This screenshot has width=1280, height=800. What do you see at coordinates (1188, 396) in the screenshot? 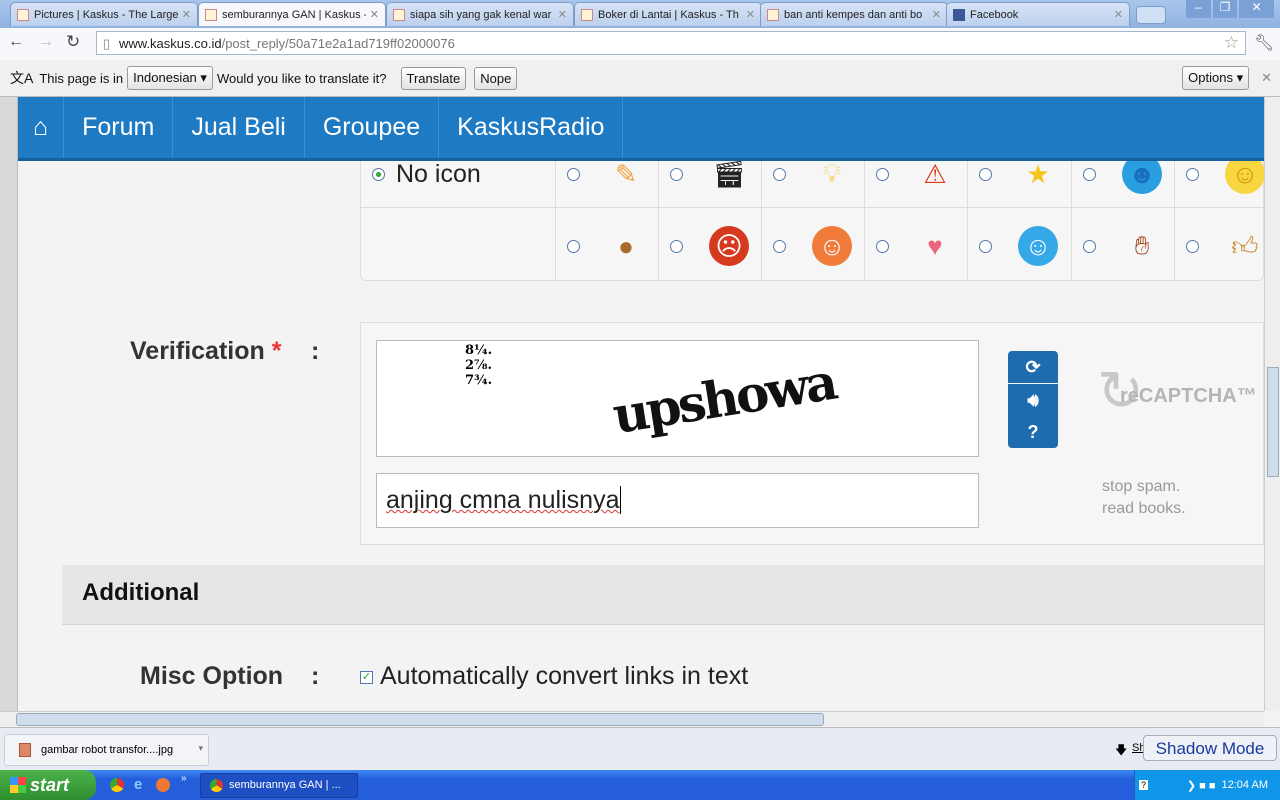
I see `recaptcha-logo: reCAPTCHA™` at bounding box center [1188, 396].